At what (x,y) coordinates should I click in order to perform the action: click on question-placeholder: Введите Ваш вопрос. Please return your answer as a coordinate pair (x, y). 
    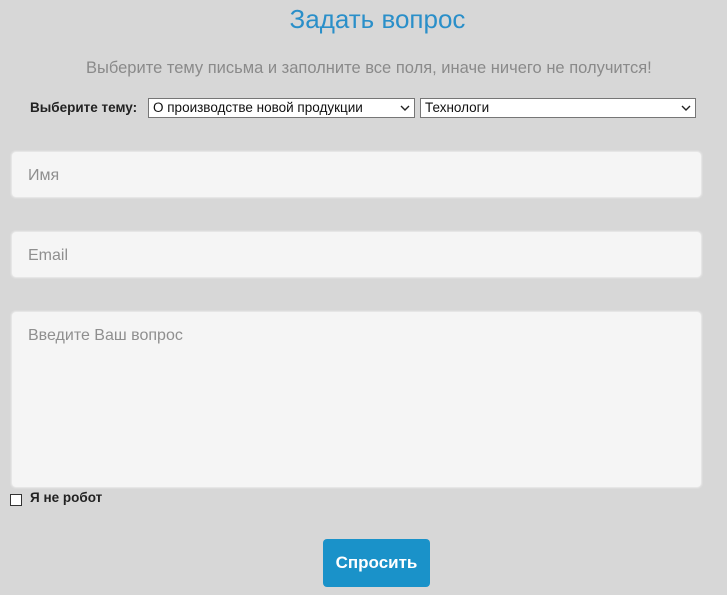
    Looking at the image, I should click on (105, 335).